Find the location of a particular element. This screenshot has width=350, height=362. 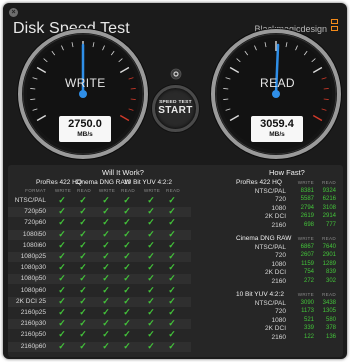

subheader-read: READ is located at coordinates (329, 294).